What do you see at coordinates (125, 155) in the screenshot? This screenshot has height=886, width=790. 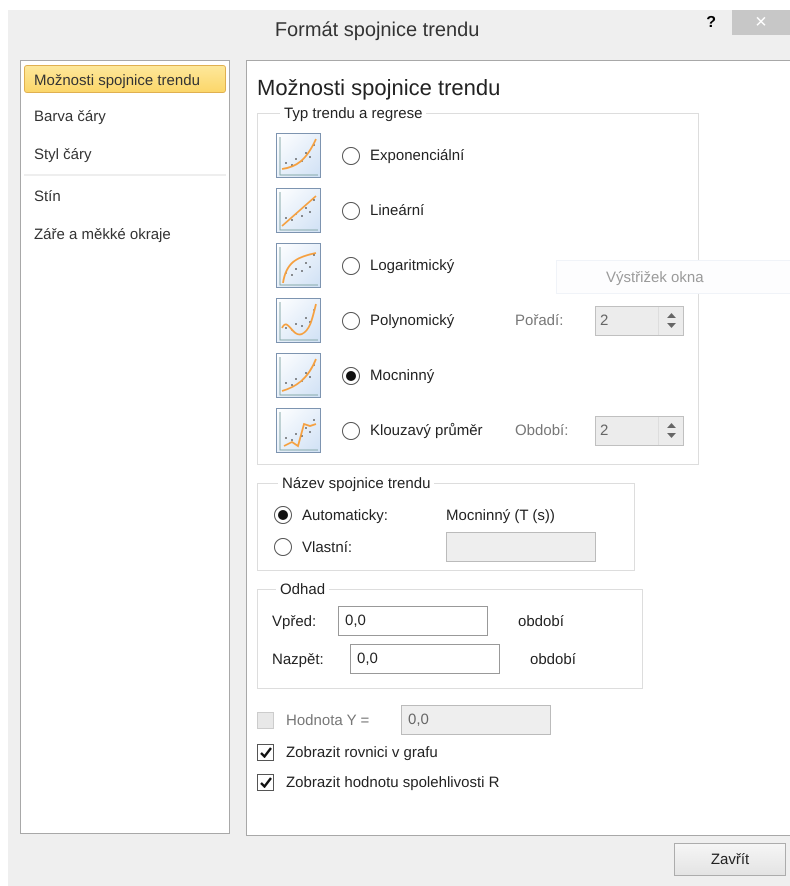 I see `sidebar-item: Styl čáry` at bounding box center [125, 155].